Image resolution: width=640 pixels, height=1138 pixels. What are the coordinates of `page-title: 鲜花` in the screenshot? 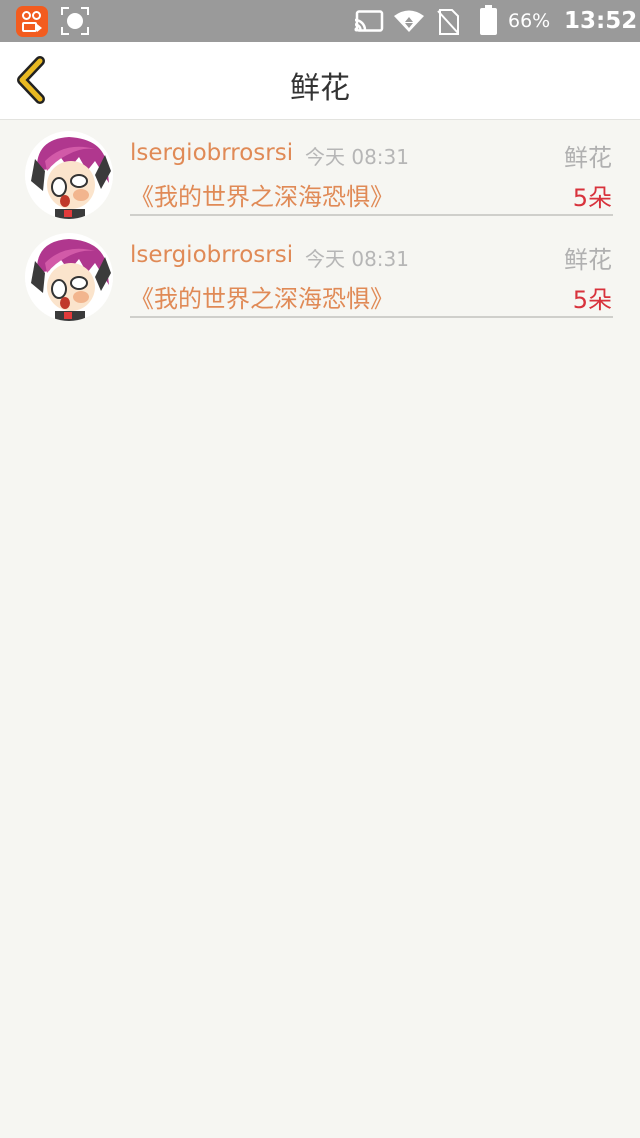 It's located at (320, 88).